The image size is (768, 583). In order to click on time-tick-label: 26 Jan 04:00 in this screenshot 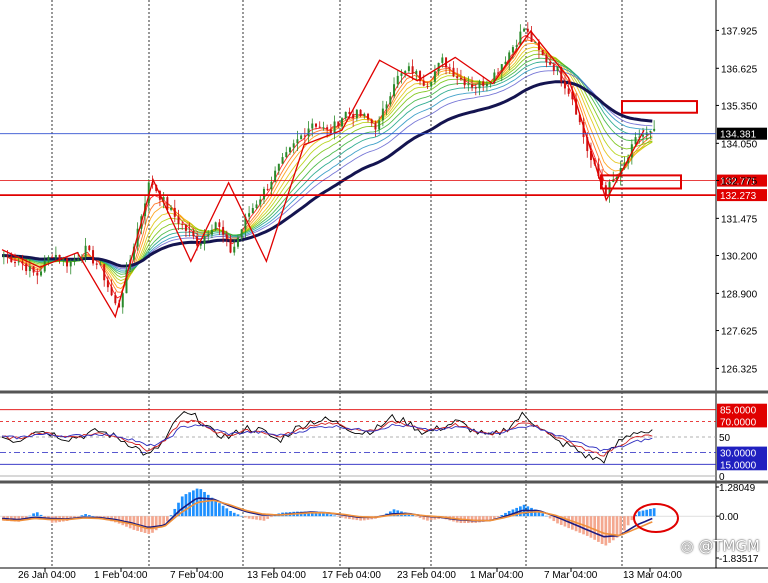, I will do `click(47, 575)`.